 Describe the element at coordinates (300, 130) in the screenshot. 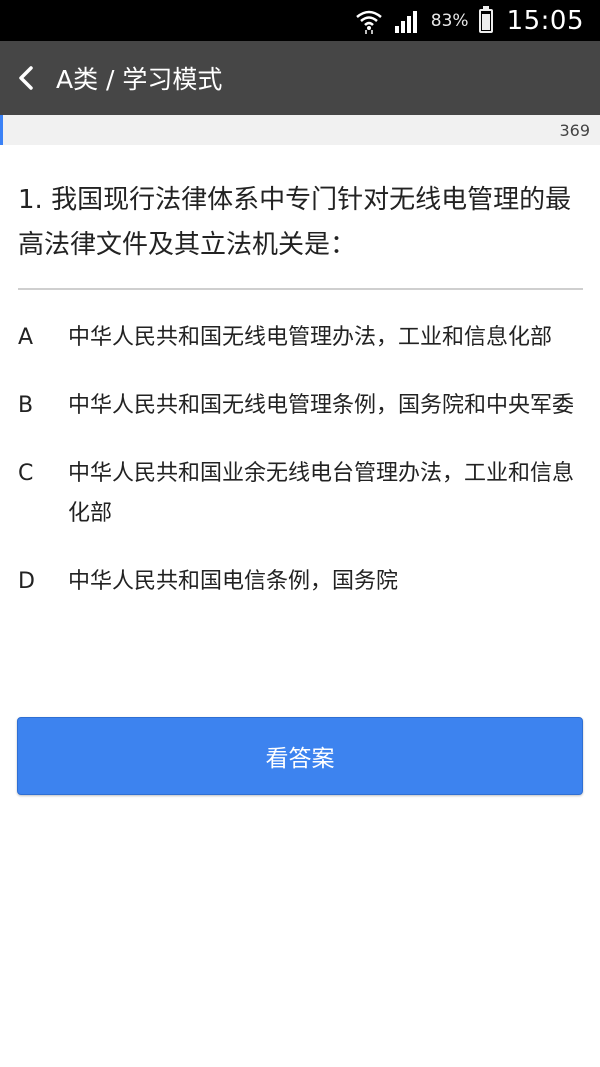

I see `progress-strip: 369` at that location.